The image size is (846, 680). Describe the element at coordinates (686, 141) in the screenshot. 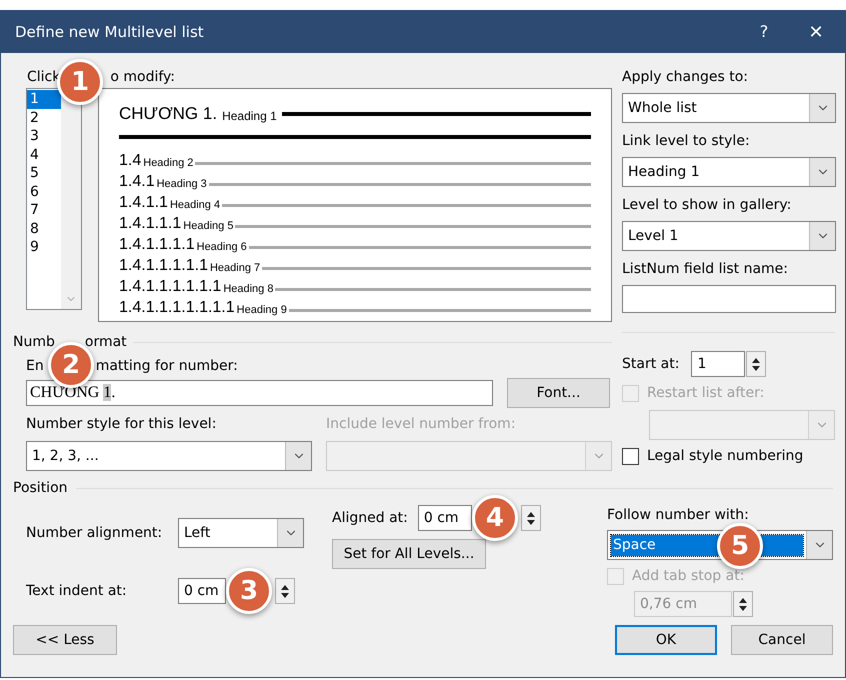

I see `field-label: Link level to style:` at that location.